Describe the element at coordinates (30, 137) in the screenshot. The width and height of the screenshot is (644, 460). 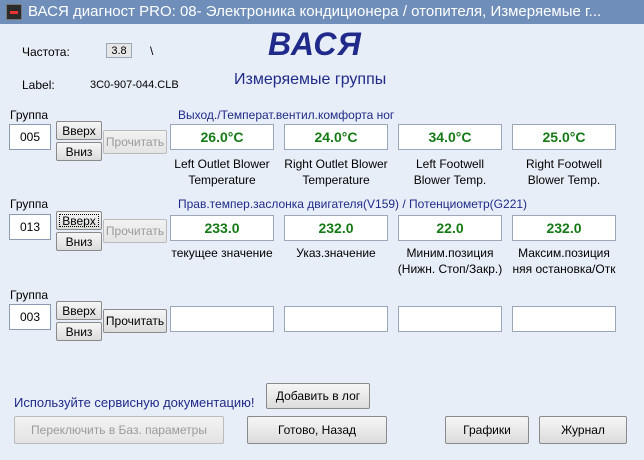
I see `group-1-number-input: 005` at that location.